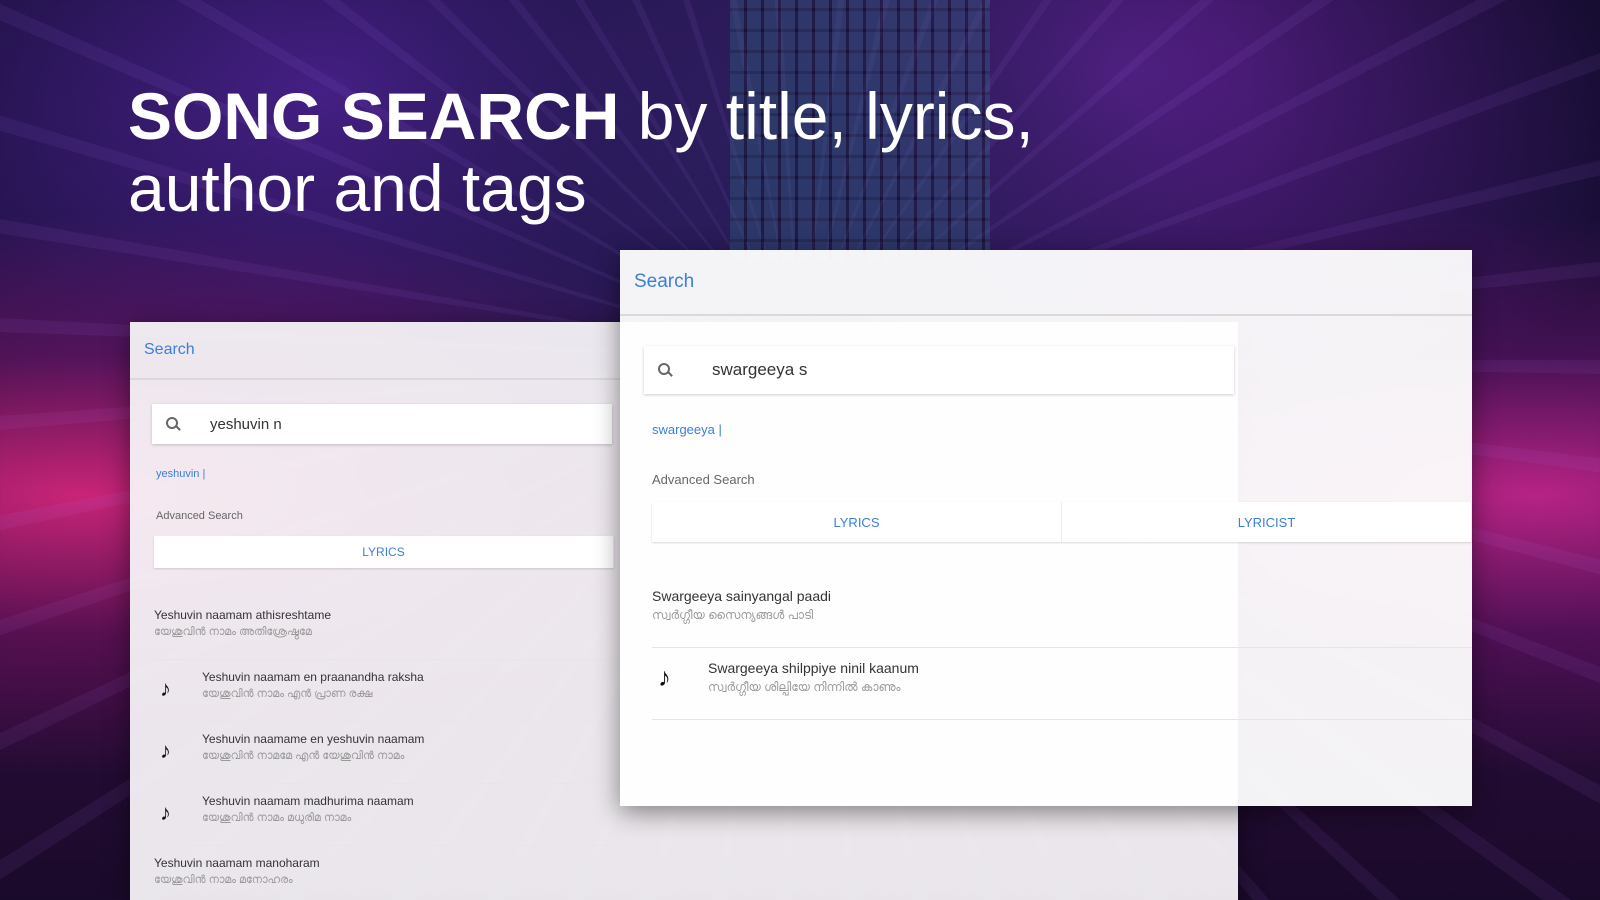  I want to click on front-tab-lyrics: LYRICS, so click(857, 522).